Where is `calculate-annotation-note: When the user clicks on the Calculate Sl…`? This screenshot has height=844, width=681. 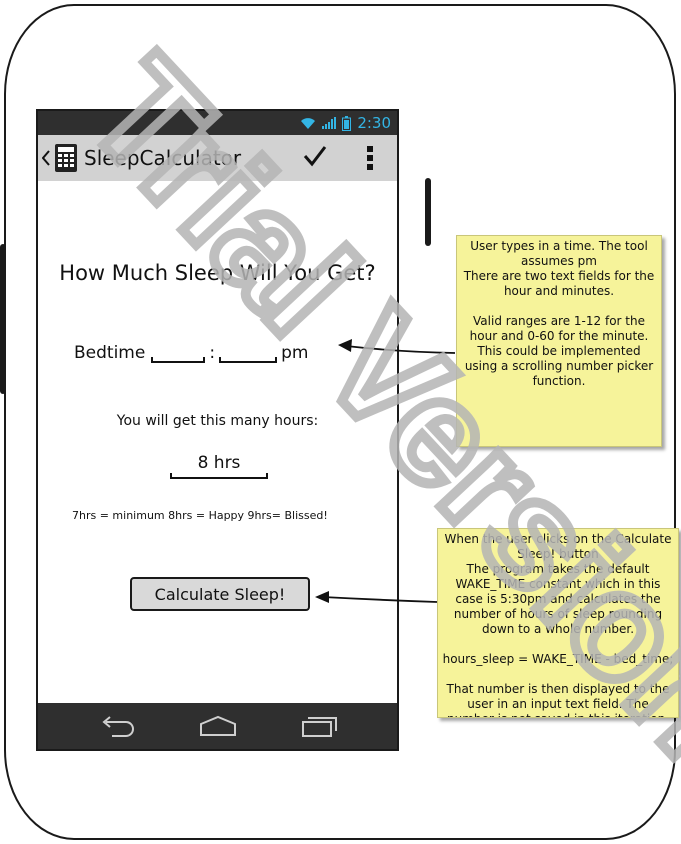 calculate-annotation-note: When the user clicks on the Calculate Sl… is located at coordinates (558, 623).